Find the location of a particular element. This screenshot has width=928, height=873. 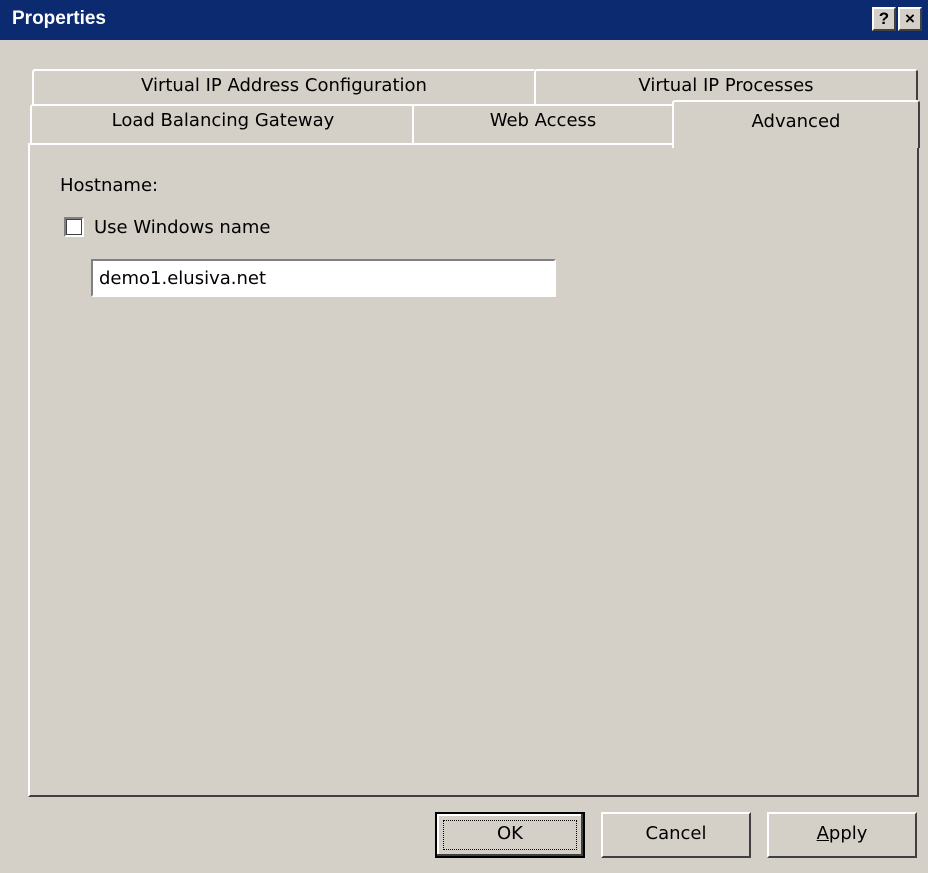

tab-label: Web Access is located at coordinates (543, 120).